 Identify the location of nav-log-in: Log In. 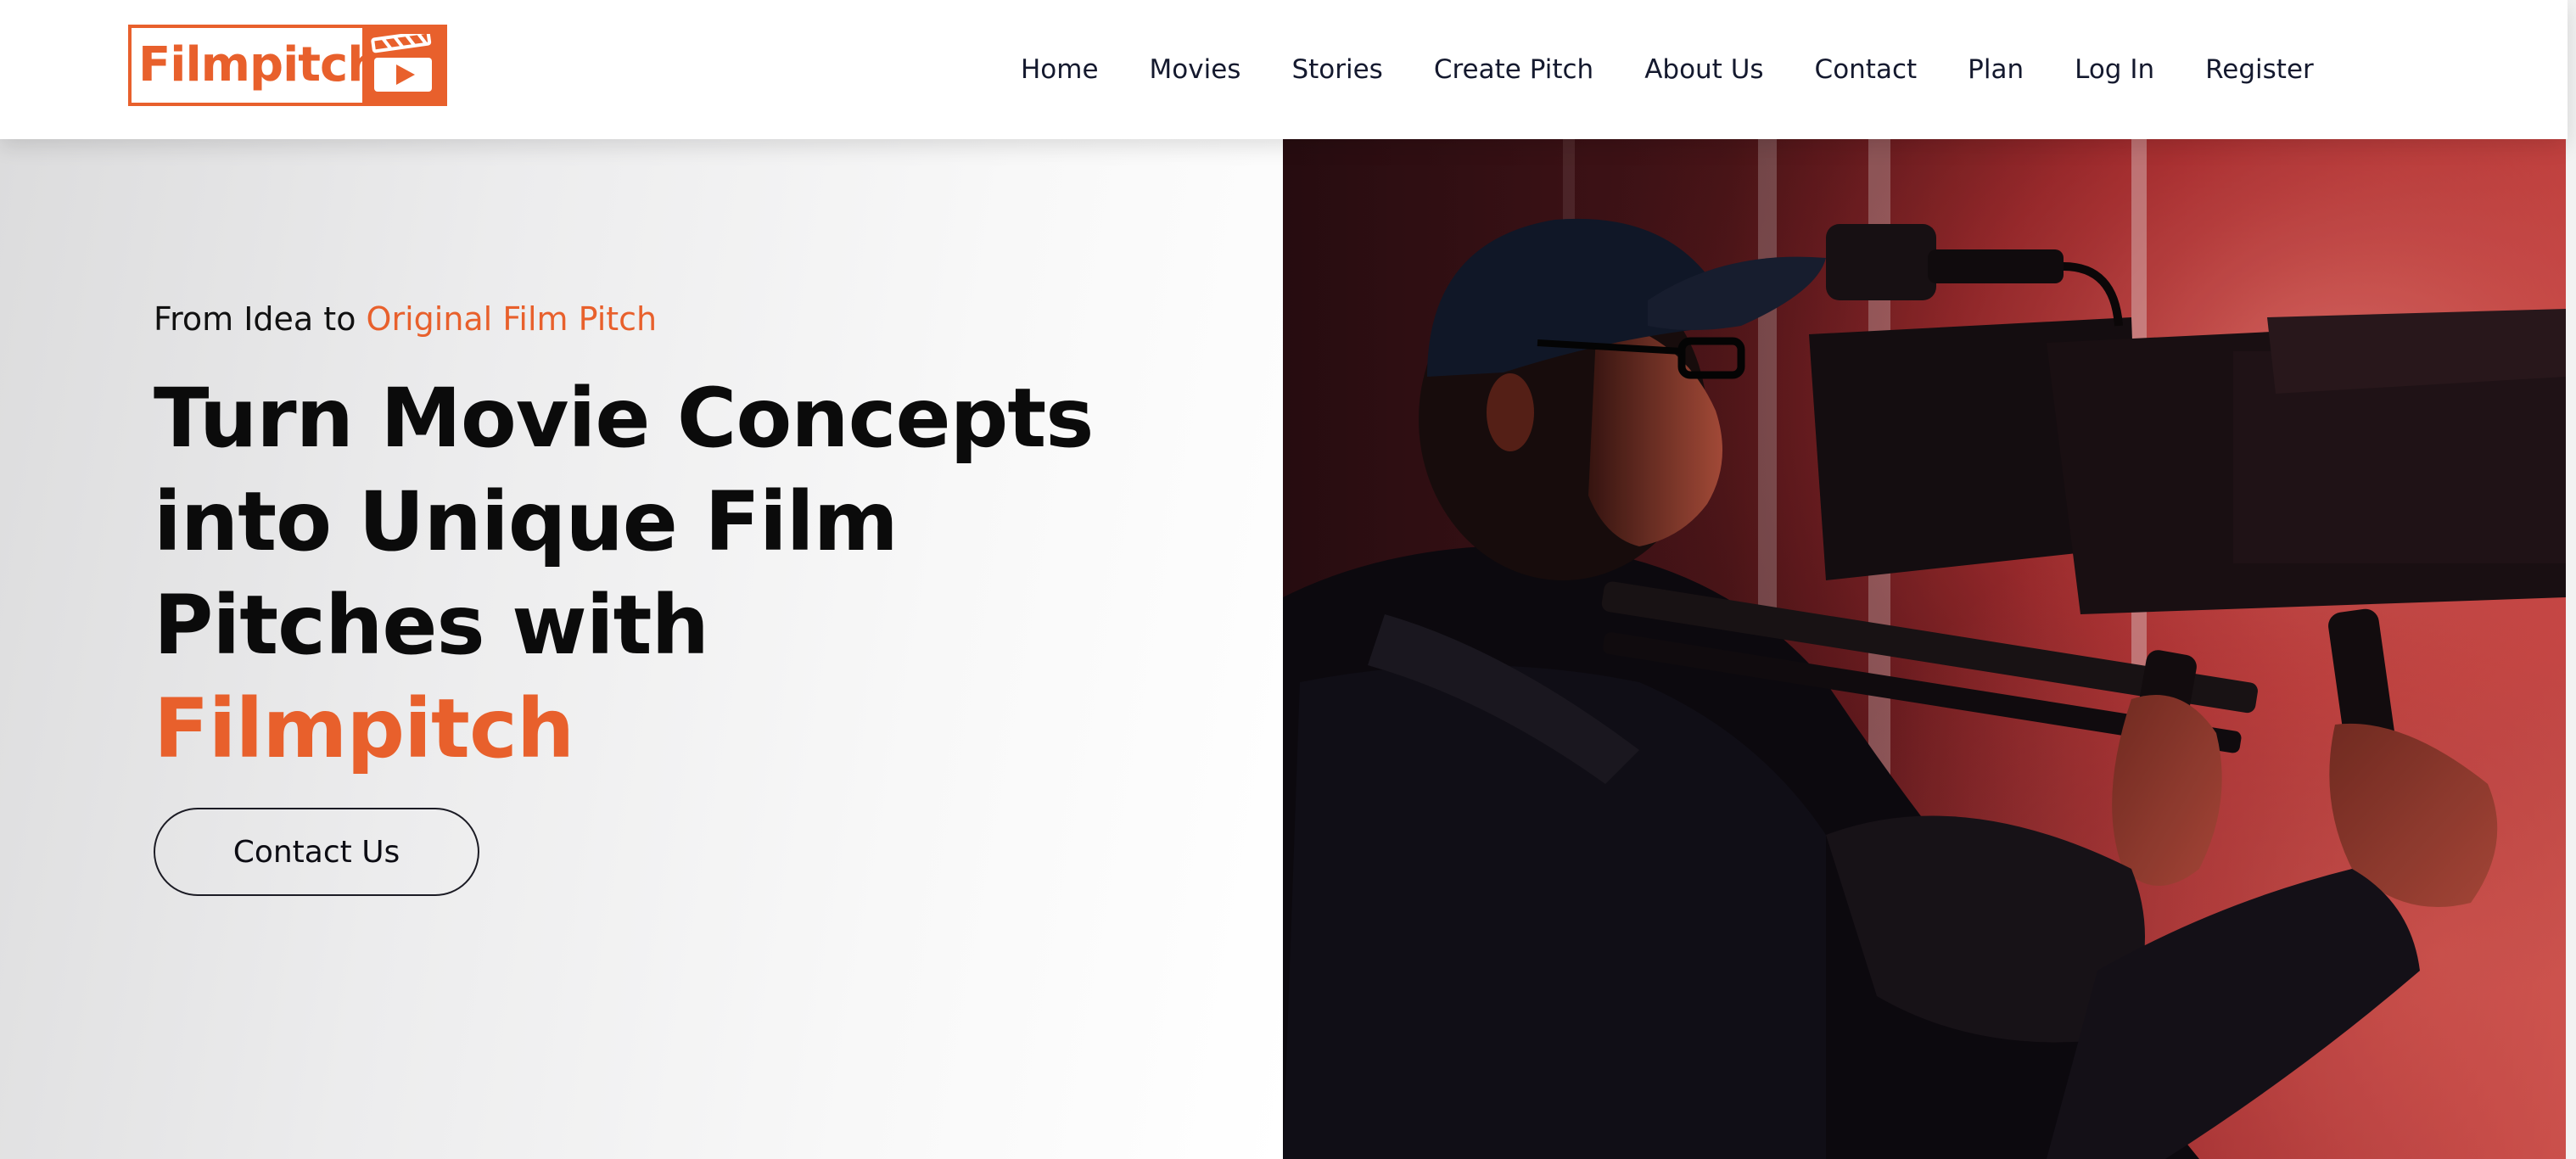
(2114, 69).